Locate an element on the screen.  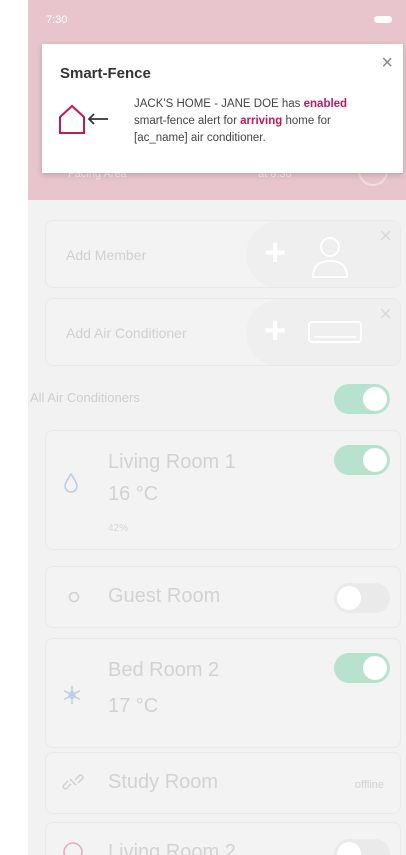
message-highlight-enabled: enabled is located at coordinates (325, 104).